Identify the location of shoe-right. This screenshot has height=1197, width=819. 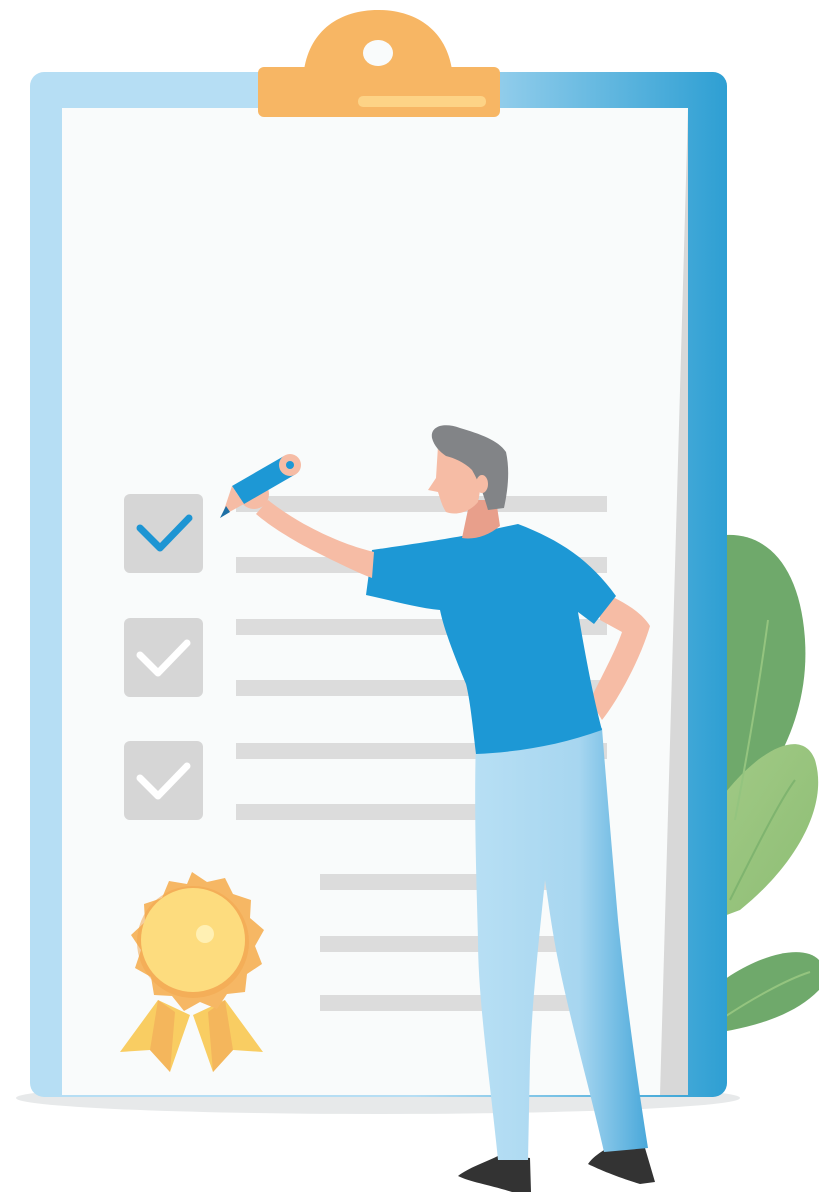
(621, 1166).